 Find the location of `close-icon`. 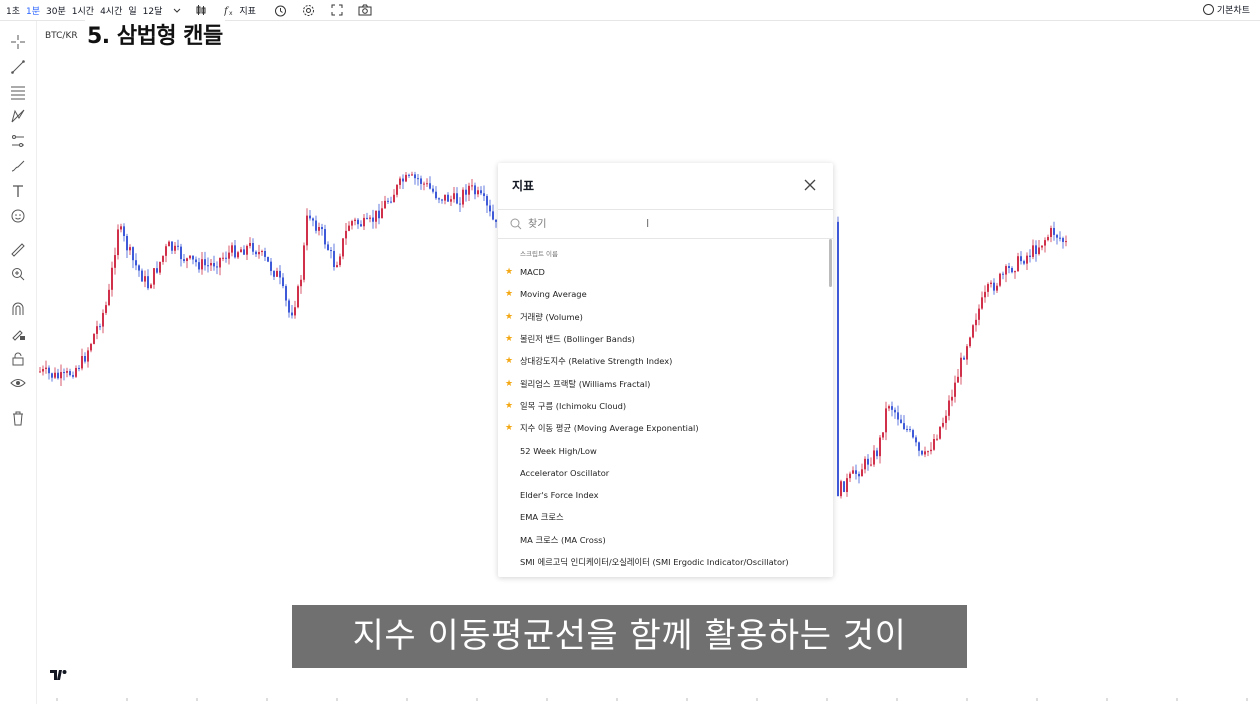

close-icon is located at coordinates (810, 184).